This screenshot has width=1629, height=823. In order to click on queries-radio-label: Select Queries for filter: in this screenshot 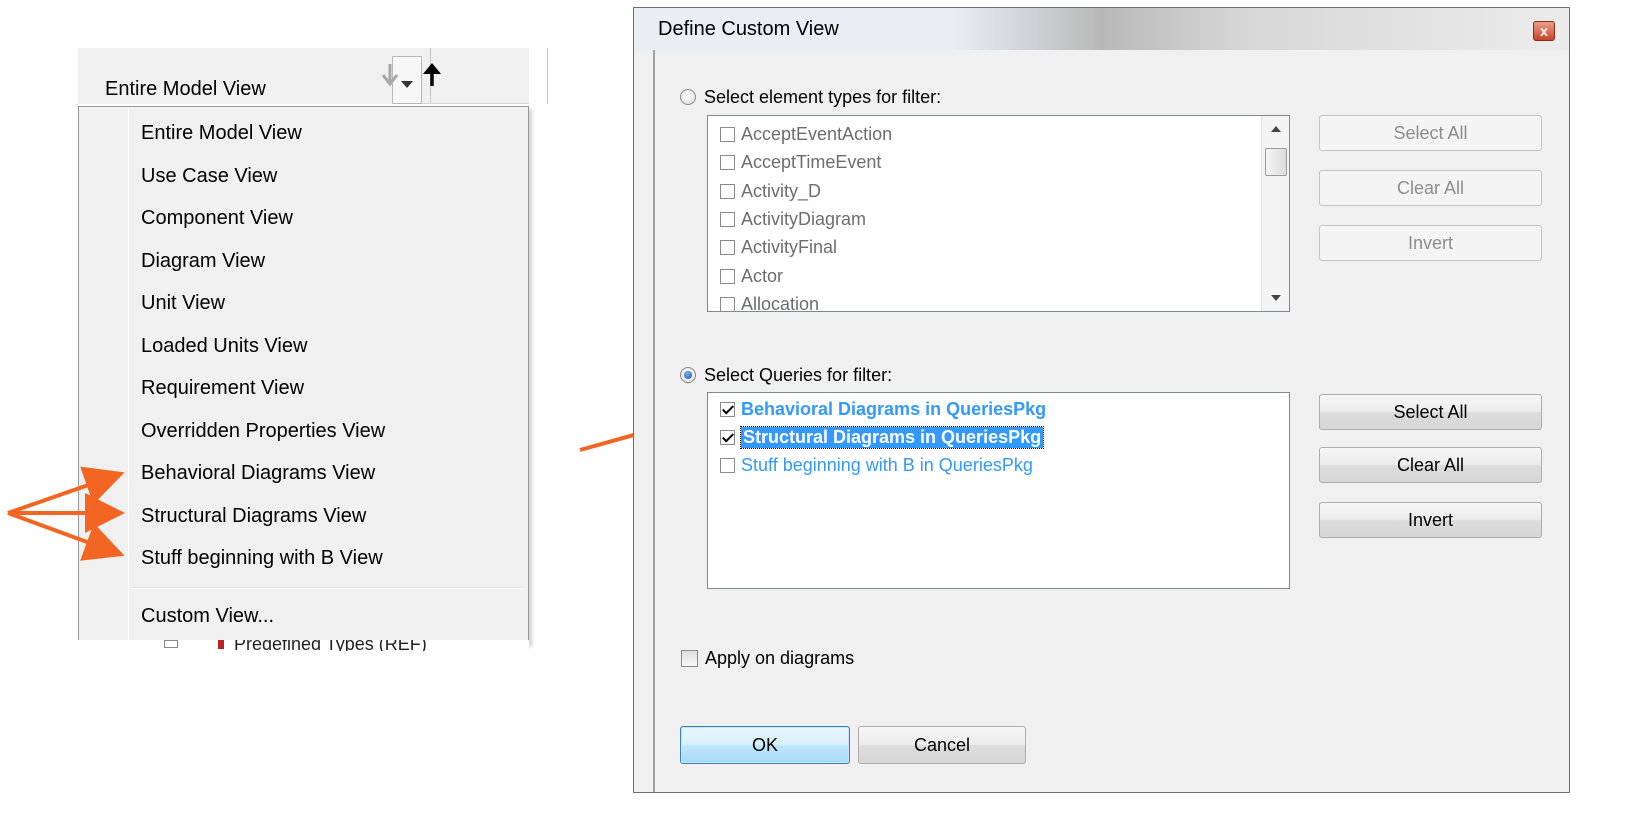, I will do `click(798, 374)`.